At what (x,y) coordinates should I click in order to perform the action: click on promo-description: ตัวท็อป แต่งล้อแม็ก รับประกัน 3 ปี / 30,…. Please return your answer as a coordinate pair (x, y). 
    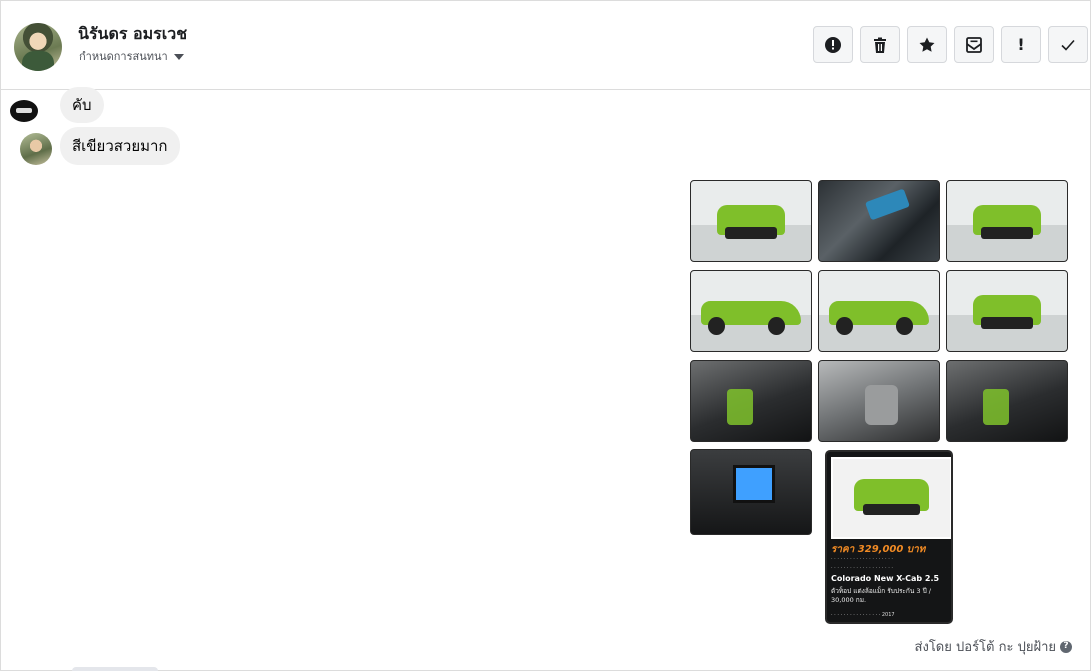
    Looking at the image, I should click on (881, 595).